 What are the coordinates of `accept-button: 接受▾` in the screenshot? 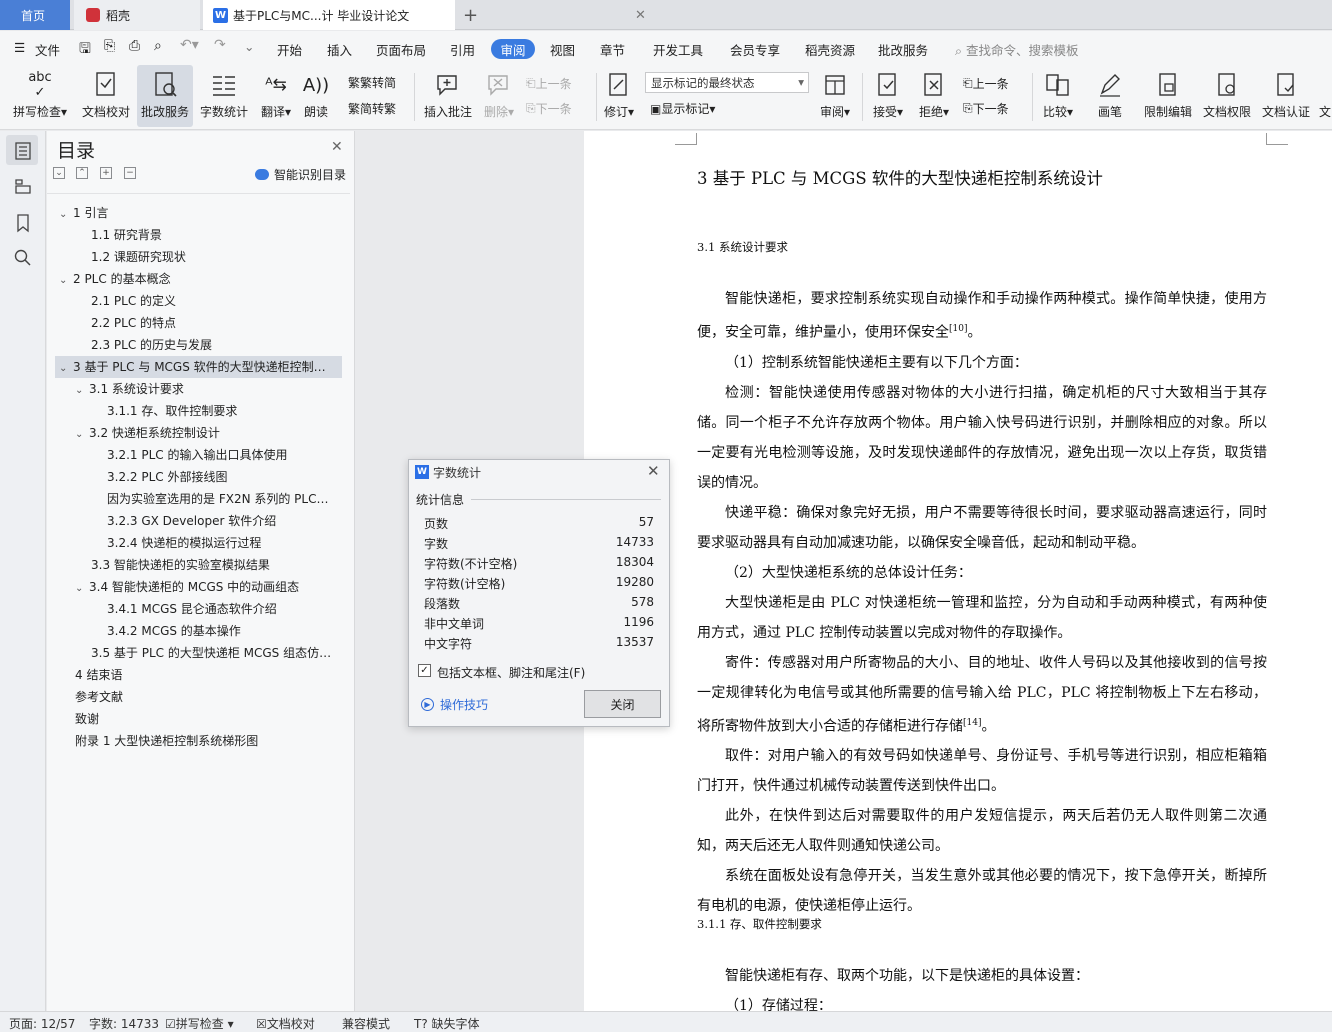 It's located at (888, 96).